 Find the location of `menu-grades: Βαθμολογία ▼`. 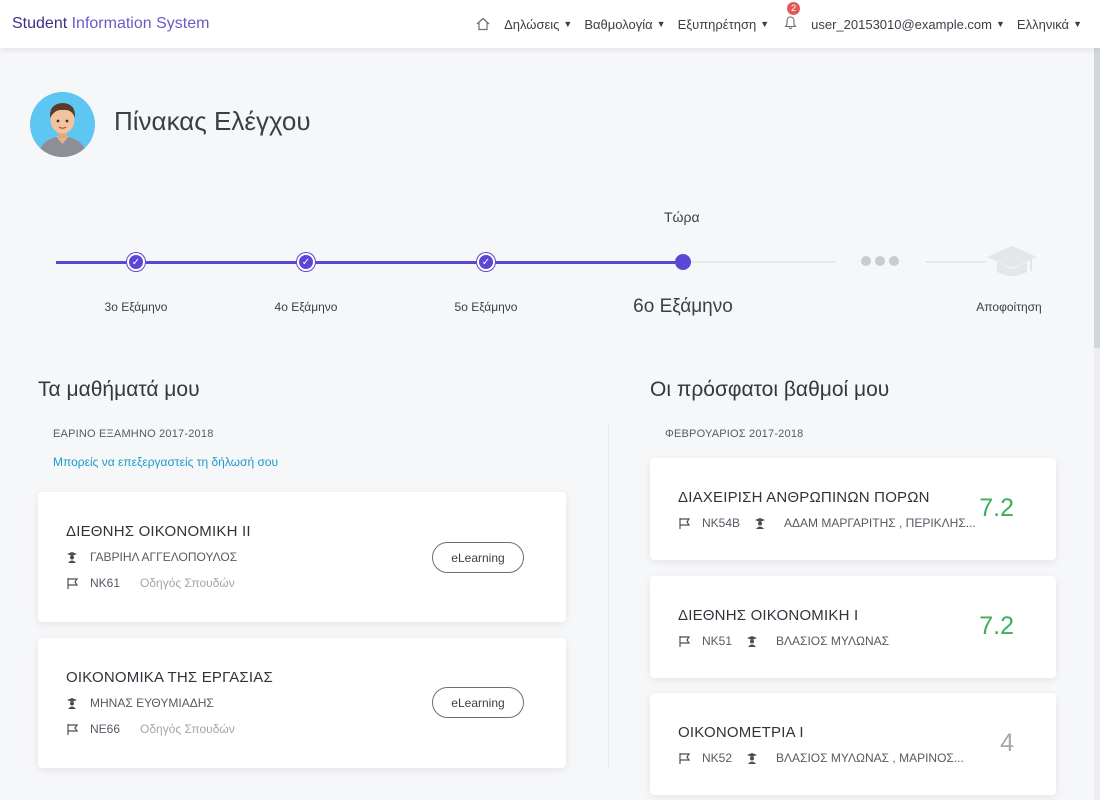

menu-grades: Βαθμολογία ▼ is located at coordinates (624, 24).